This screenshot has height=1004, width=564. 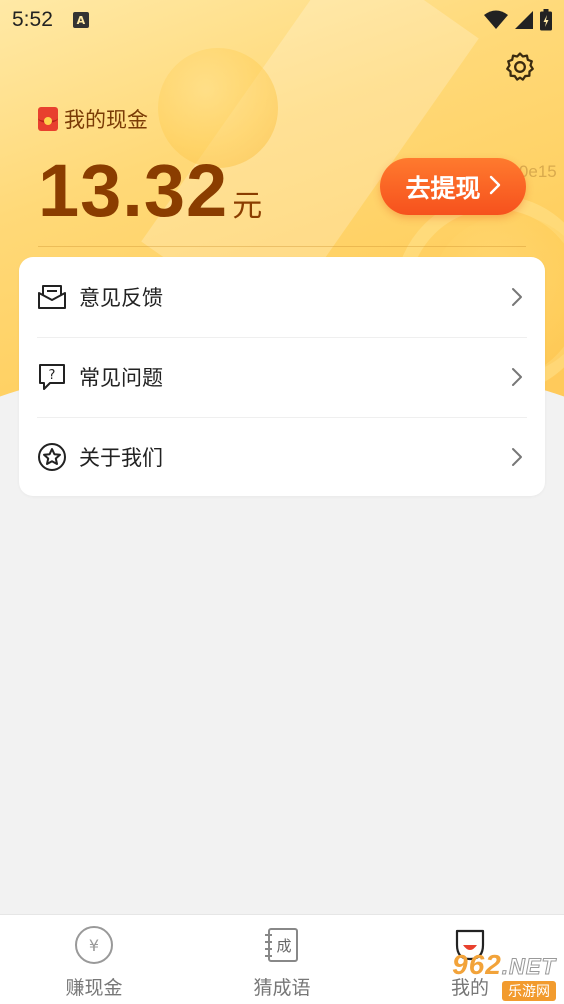 I want to click on menu-item-about: 关于我们, so click(x=282, y=457).